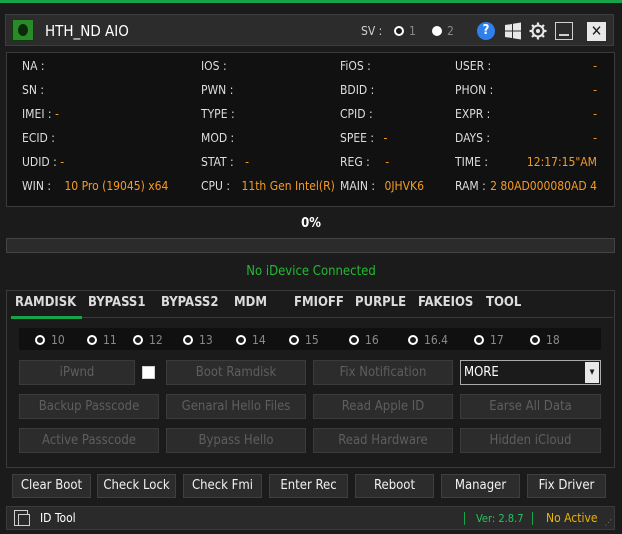 Image resolution: width=622 pixels, height=534 pixels. What do you see at coordinates (40, 114) in the screenshot?
I see `info-imei: IMEI : -` at bounding box center [40, 114].